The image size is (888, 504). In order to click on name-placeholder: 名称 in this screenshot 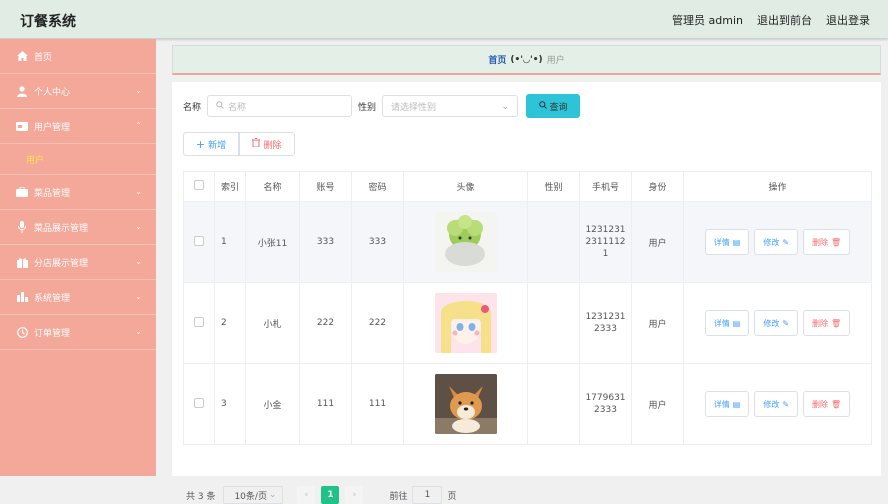, I will do `click(237, 107)`.